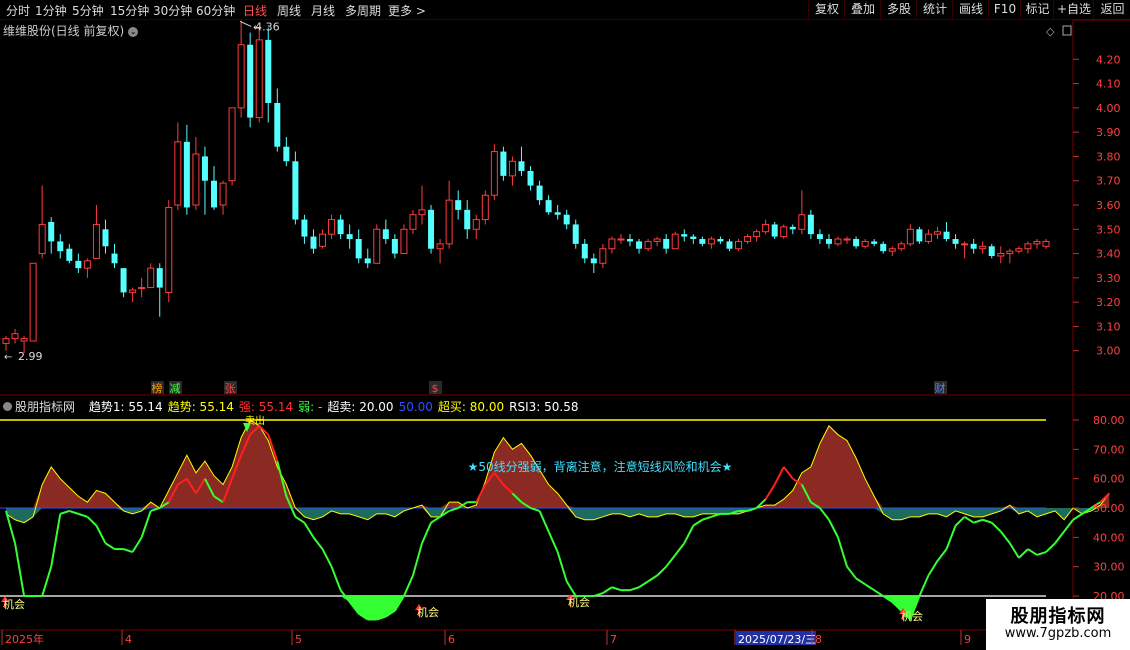 This screenshot has height=650, width=1130. I want to click on event-marker: 减, so click(175, 388).